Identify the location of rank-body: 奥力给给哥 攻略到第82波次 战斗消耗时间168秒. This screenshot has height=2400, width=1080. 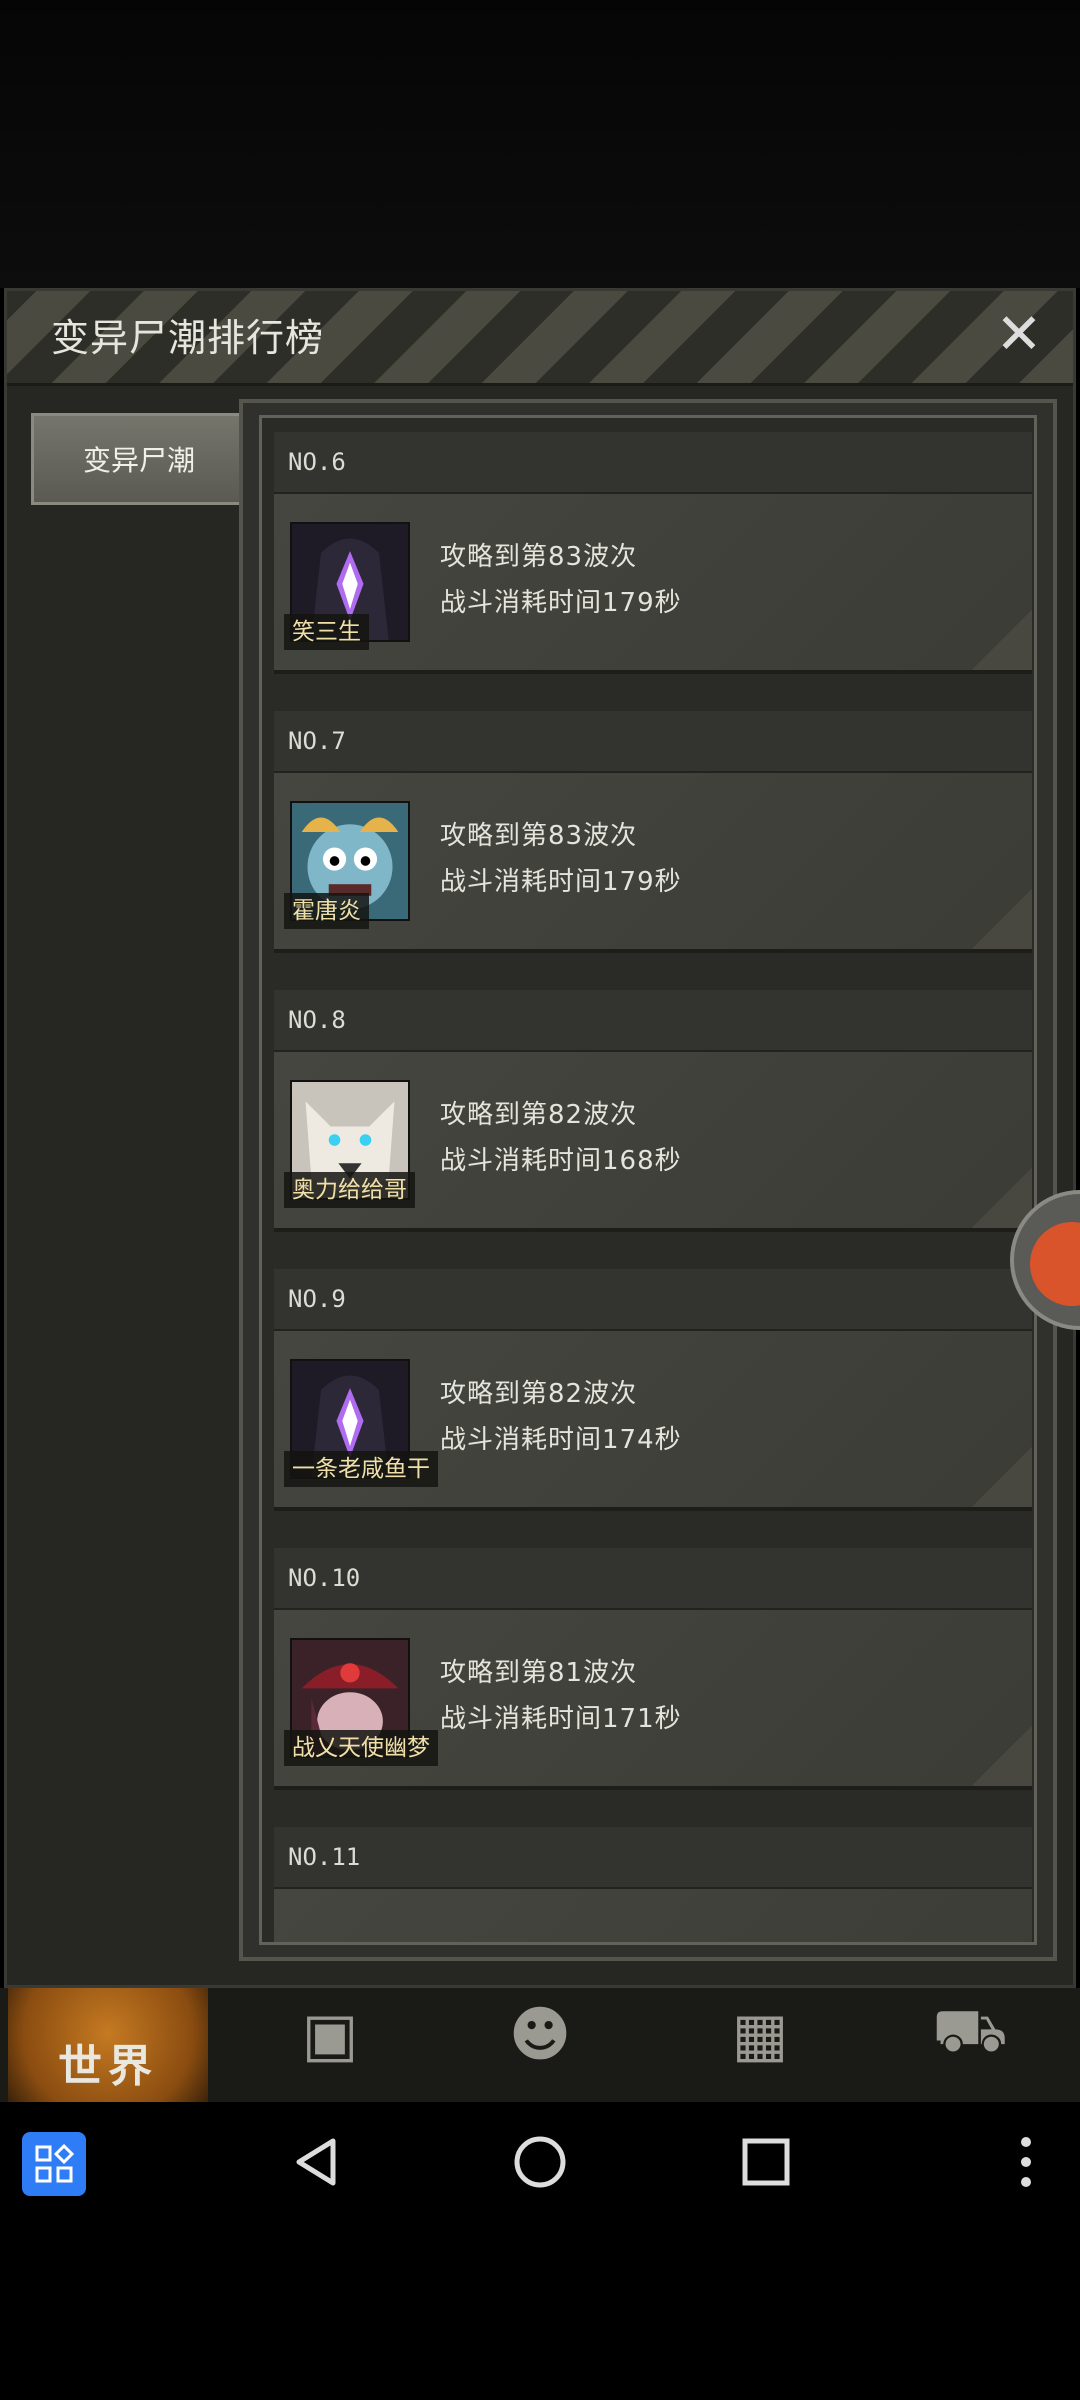
(653, 1140).